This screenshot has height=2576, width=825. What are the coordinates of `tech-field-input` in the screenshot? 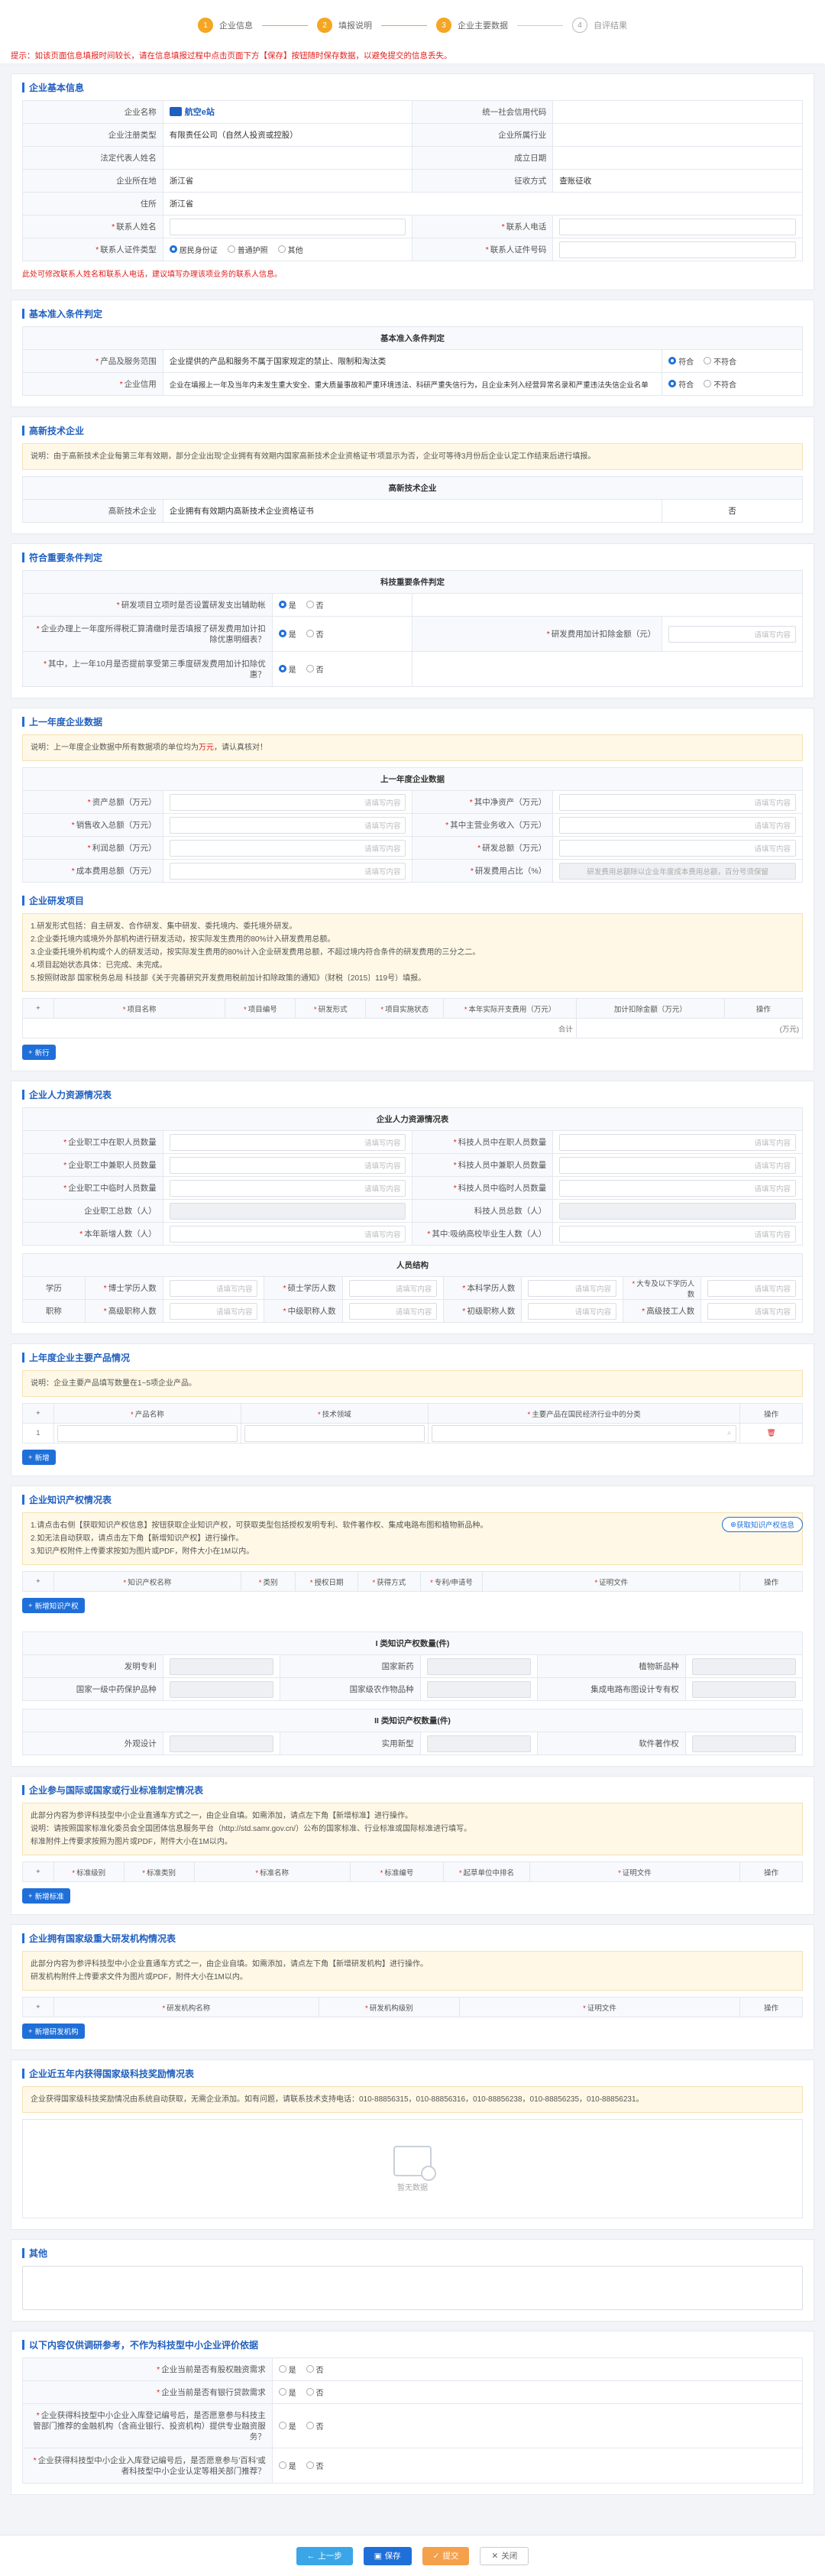 It's located at (334, 1433).